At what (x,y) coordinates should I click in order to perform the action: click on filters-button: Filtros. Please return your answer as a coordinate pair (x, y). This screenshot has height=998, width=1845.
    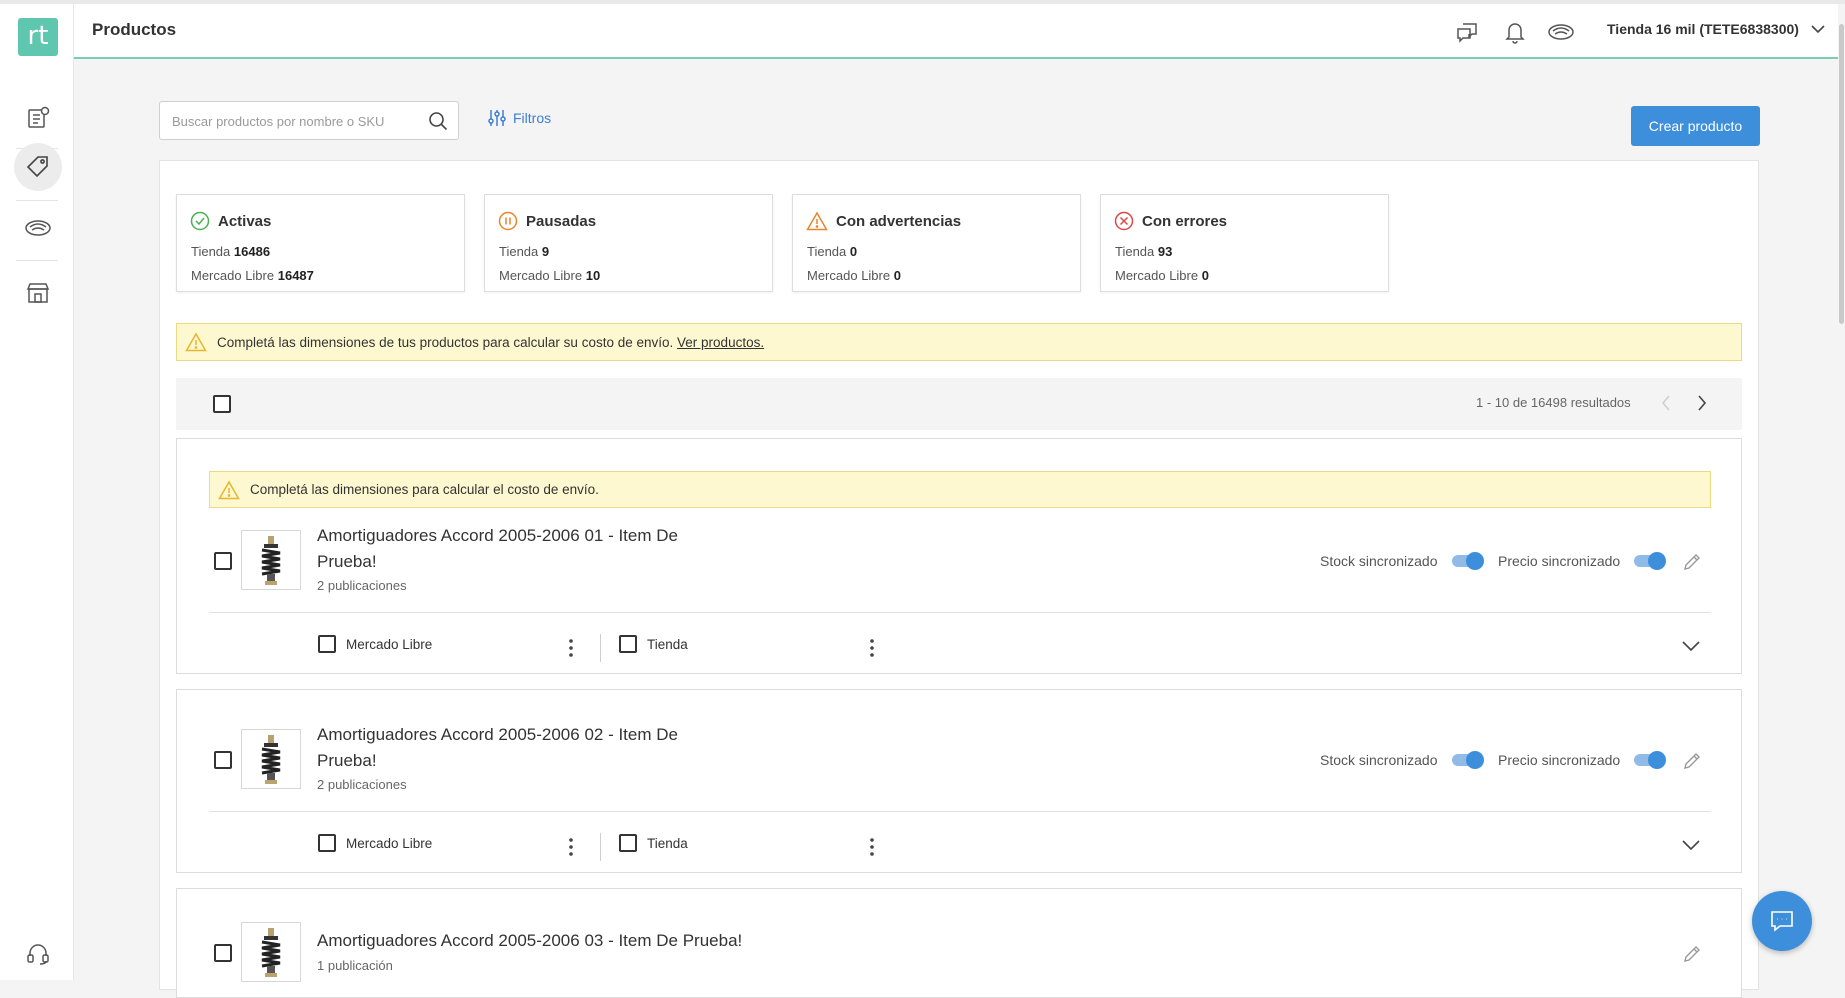
    Looking at the image, I should click on (519, 118).